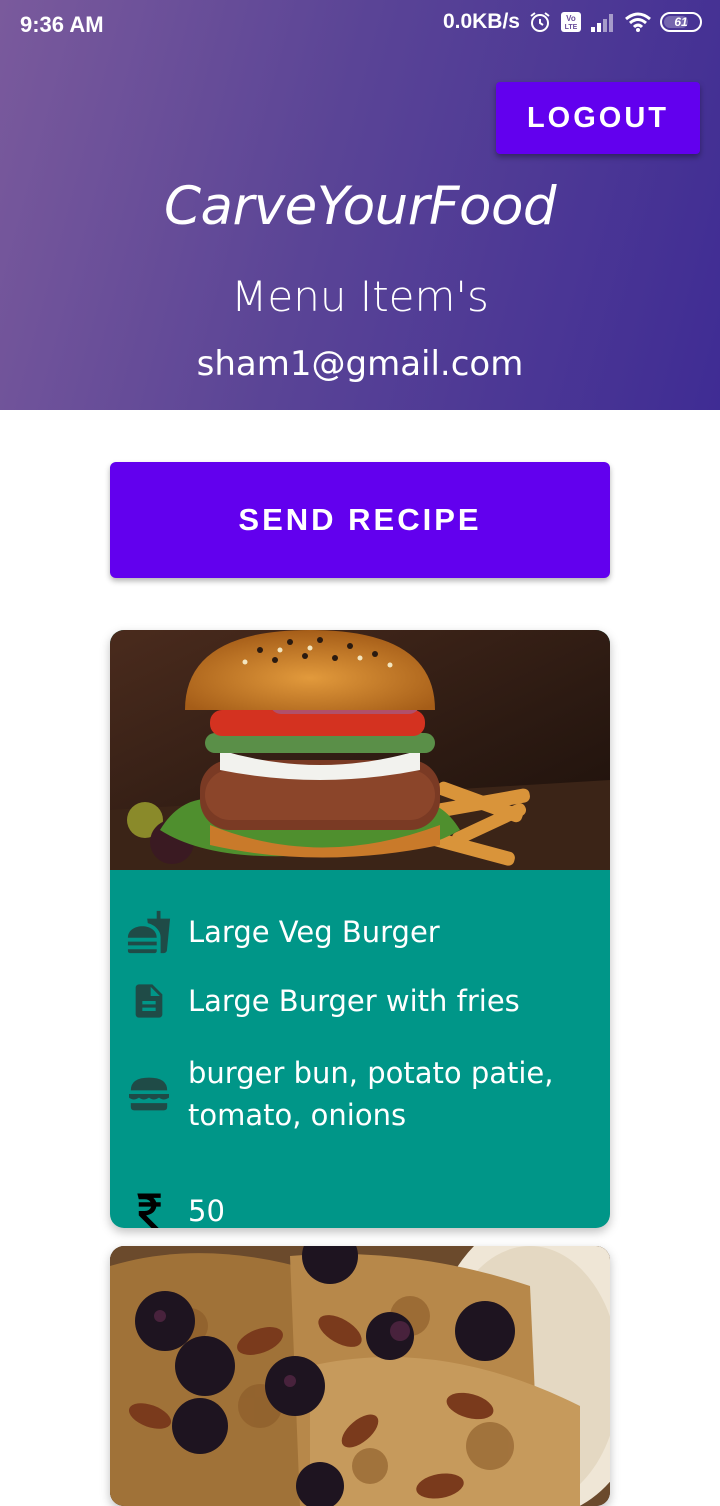 This screenshot has height=1506, width=720. What do you see at coordinates (481, 21) in the screenshot?
I see `network-speed: 0.0KB/s` at bounding box center [481, 21].